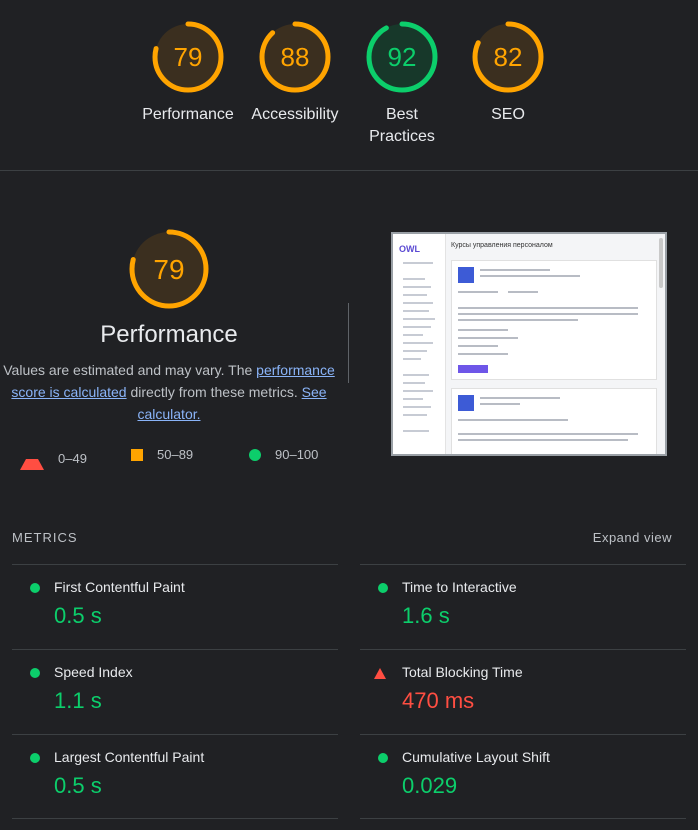 This screenshot has width=698, height=830. What do you see at coordinates (523, 692) in the screenshot?
I see `metric-total-blocking-time: Total Blocking Time 470 ms` at bounding box center [523, 692].